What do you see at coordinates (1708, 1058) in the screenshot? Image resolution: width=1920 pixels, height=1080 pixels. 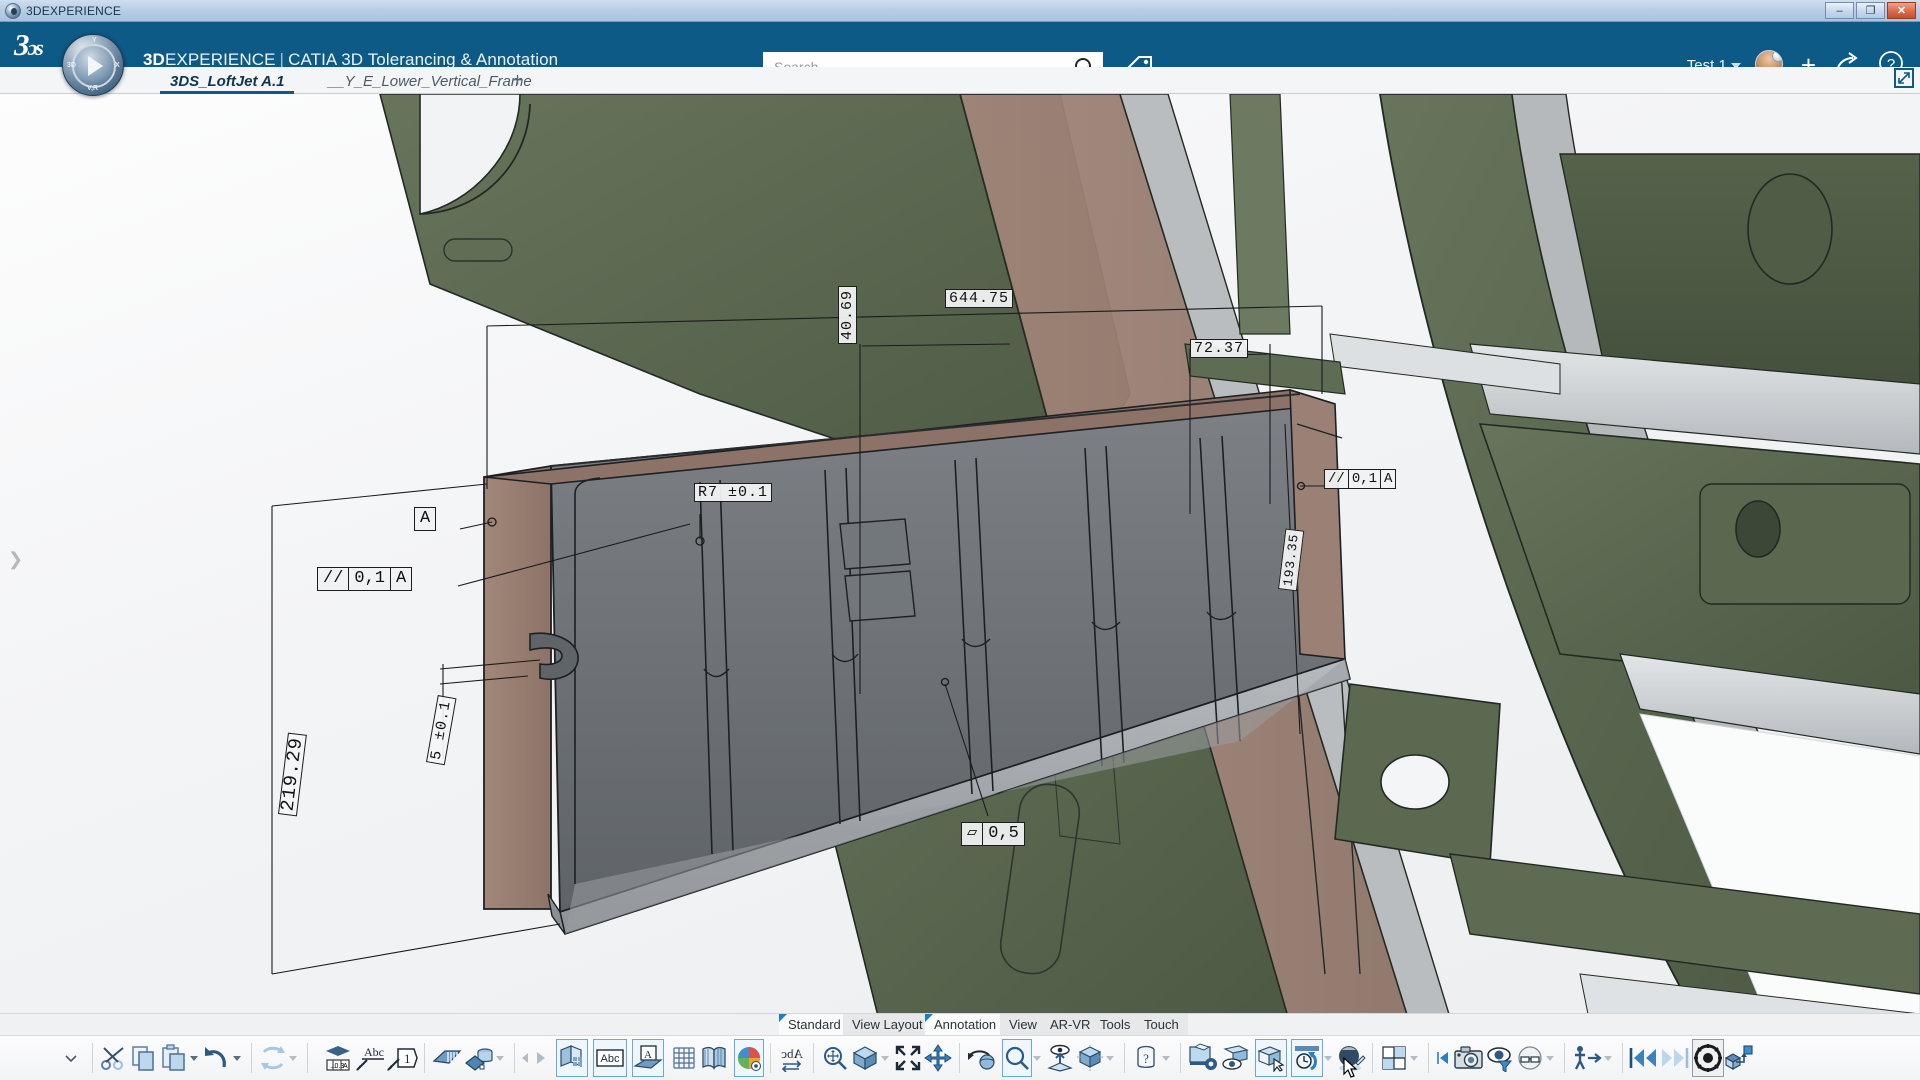 I see `gear-settings-icon` at bounding box center [1708, 1058].